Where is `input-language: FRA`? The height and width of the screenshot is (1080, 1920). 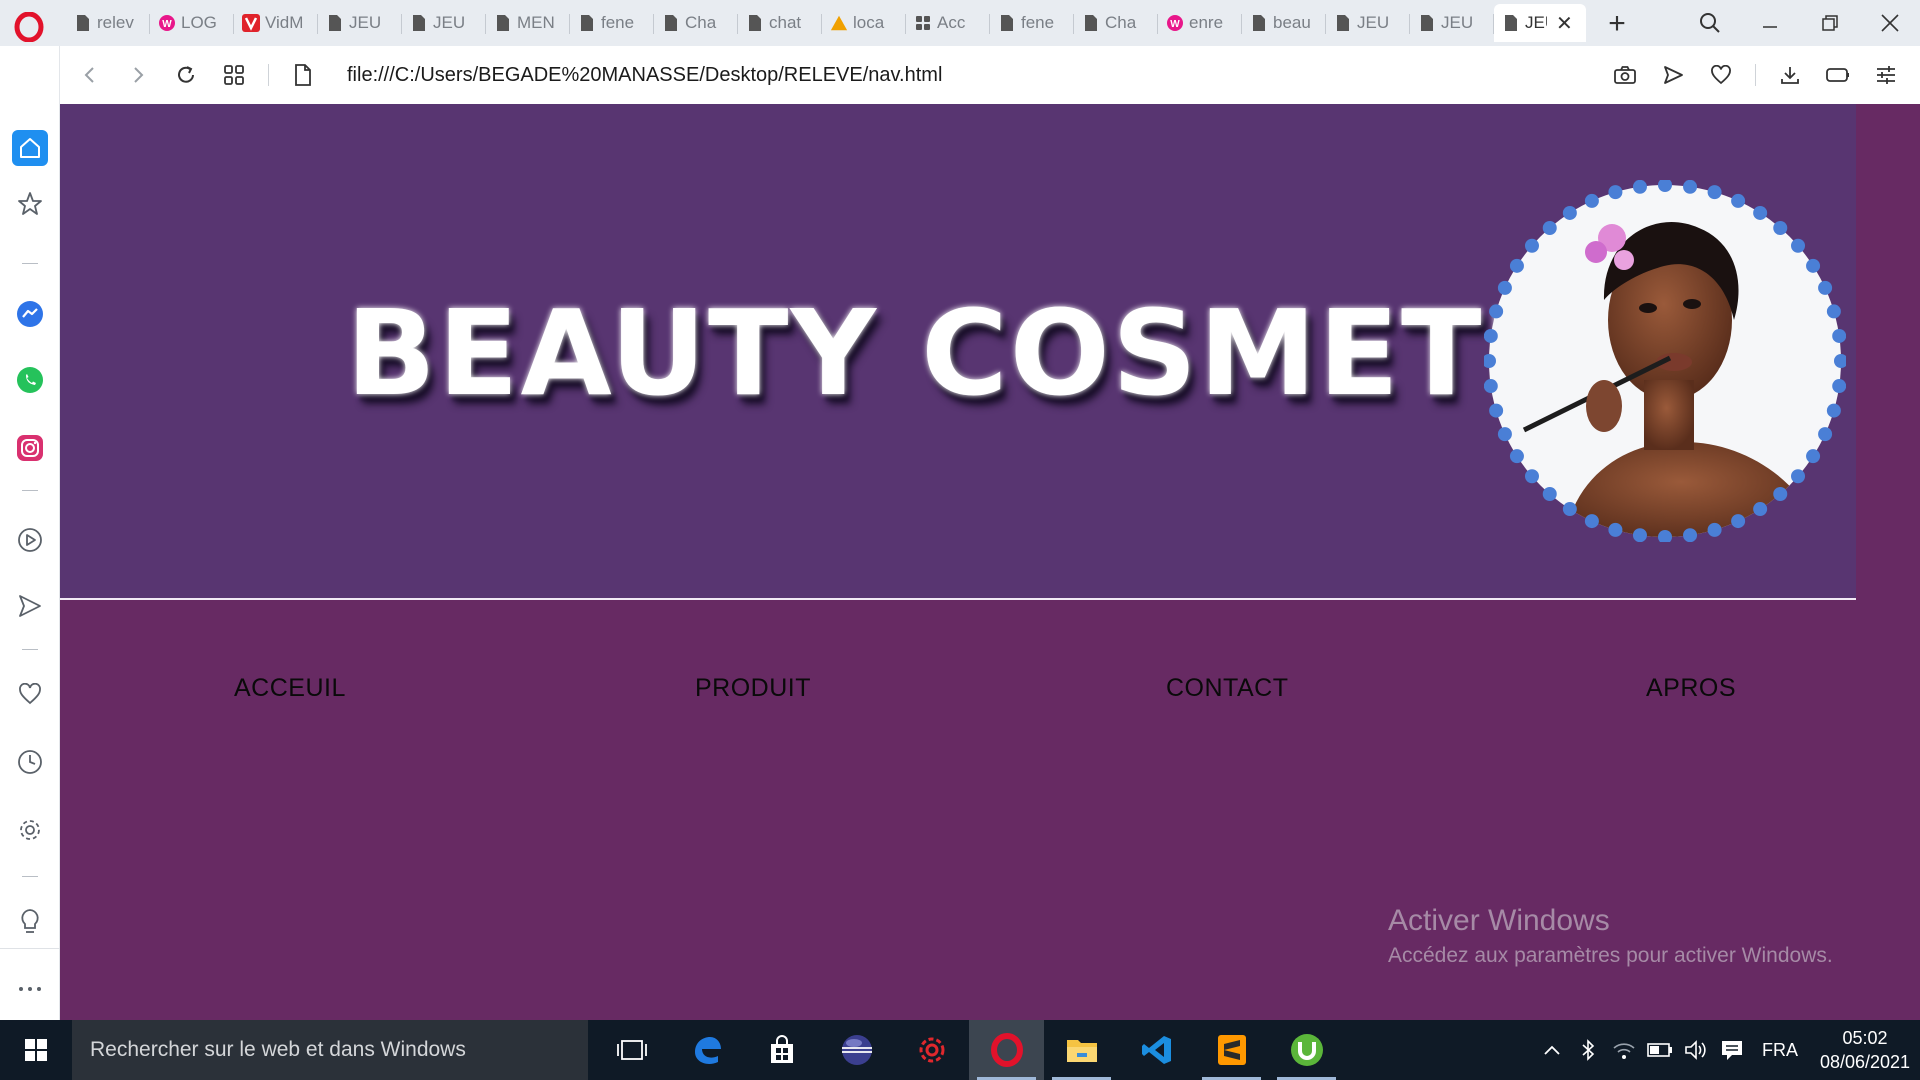 input-language: FRA is located at coordinates (1780, 1050).